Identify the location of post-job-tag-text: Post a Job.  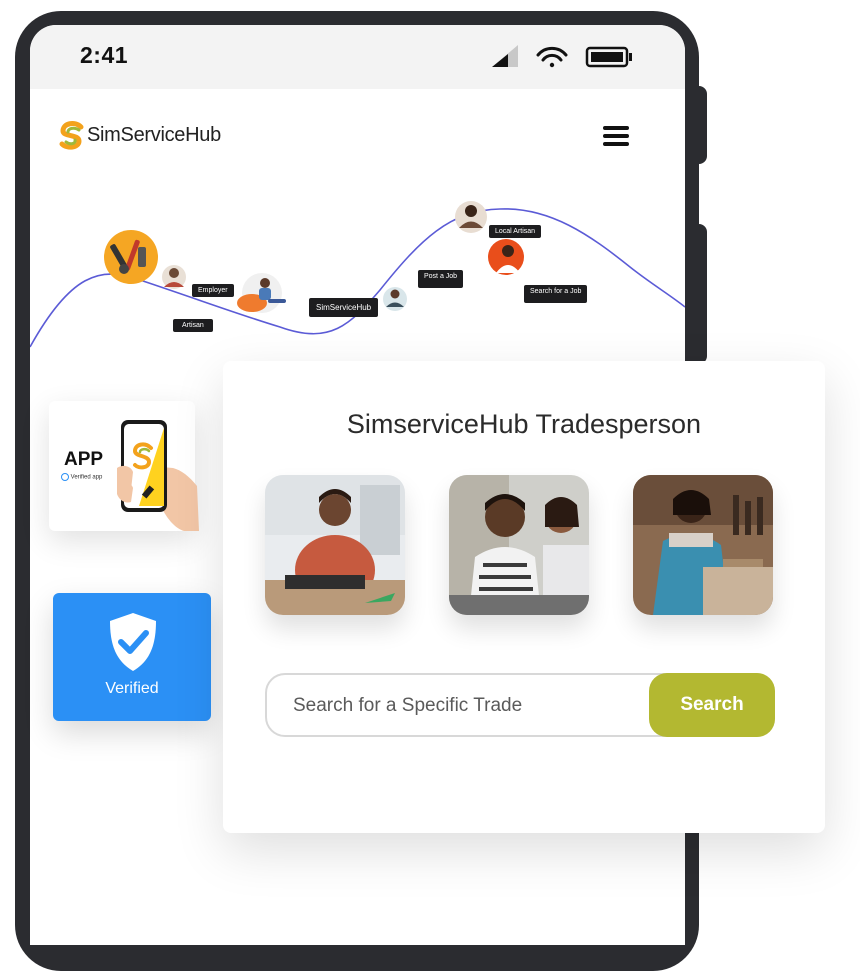
(441, 276).